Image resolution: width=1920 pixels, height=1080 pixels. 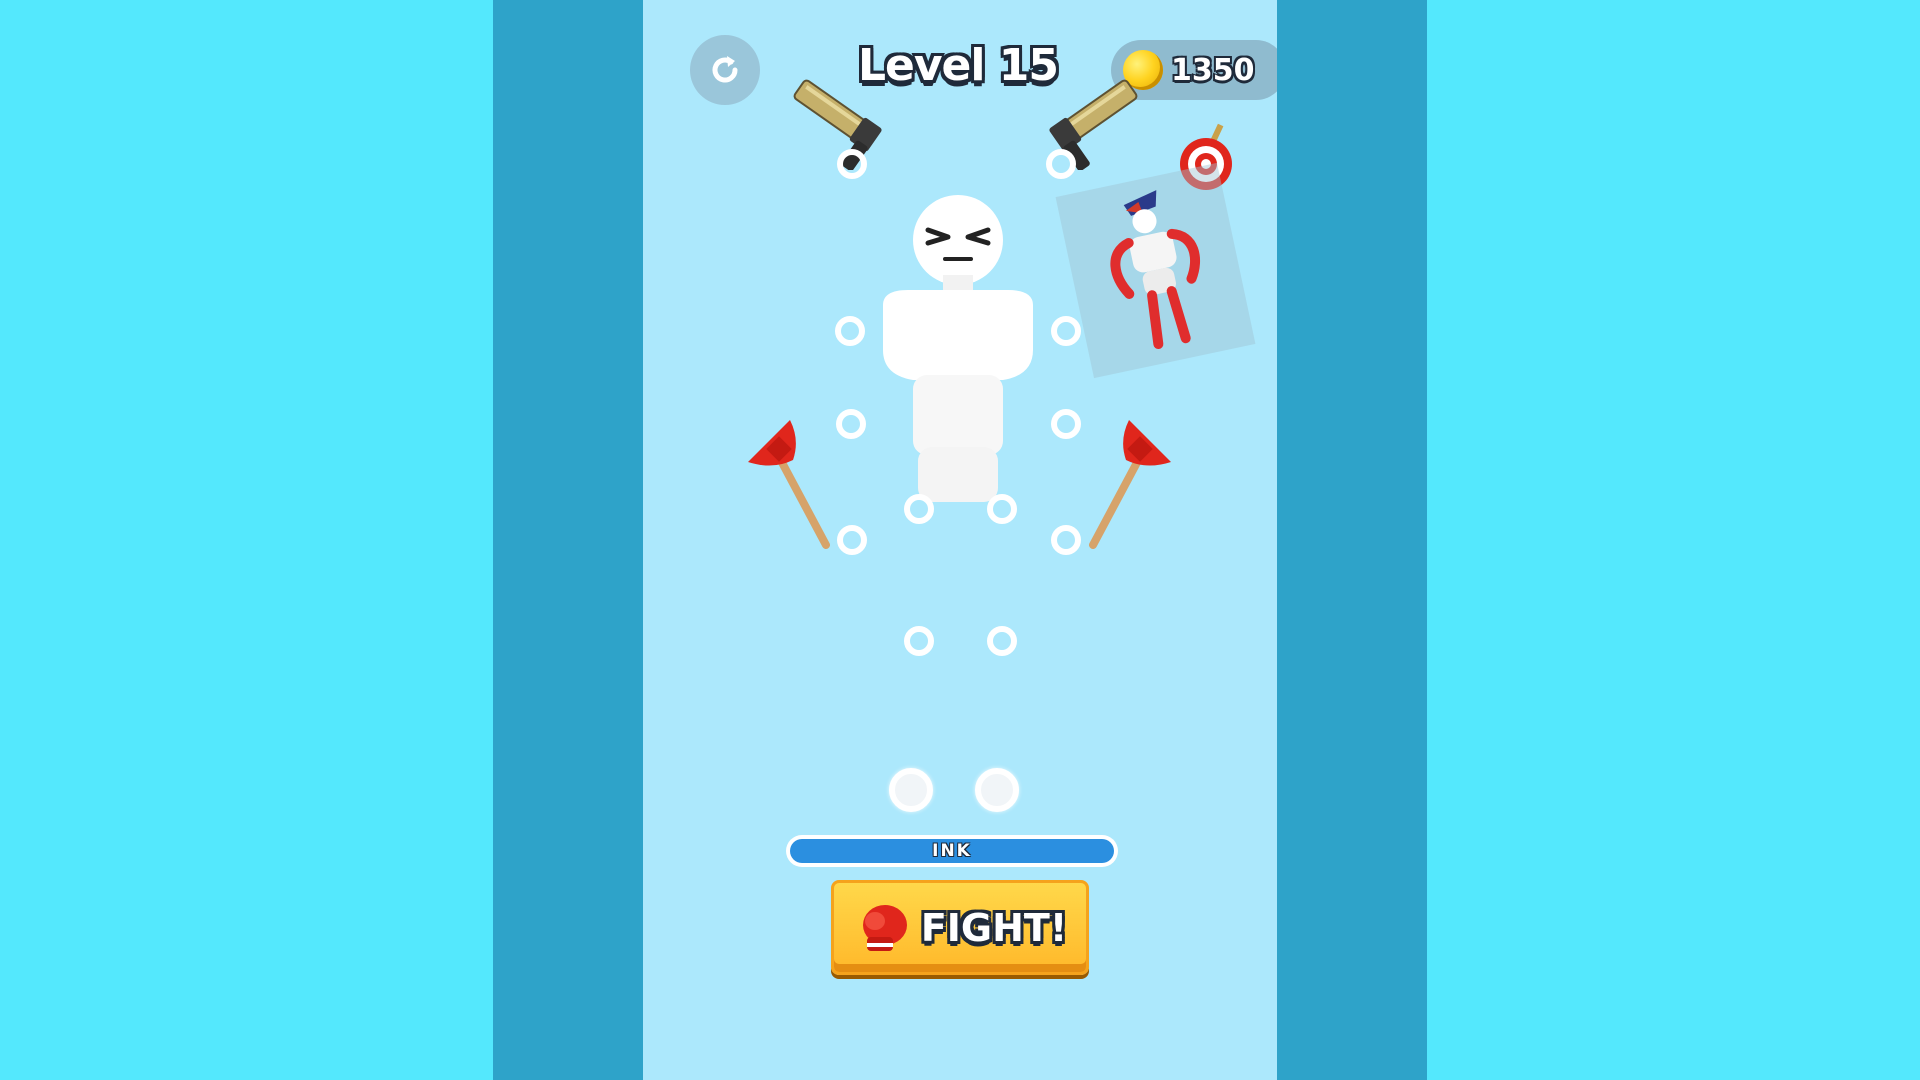 What do you see at coordinates (850, 331) in the screenshot?
I see `anchor-point-shoulder-left` at bounding box center [850, 331].